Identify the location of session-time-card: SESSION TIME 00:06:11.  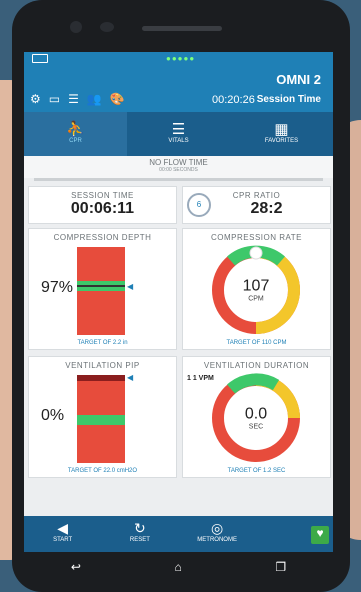
(102, 205).